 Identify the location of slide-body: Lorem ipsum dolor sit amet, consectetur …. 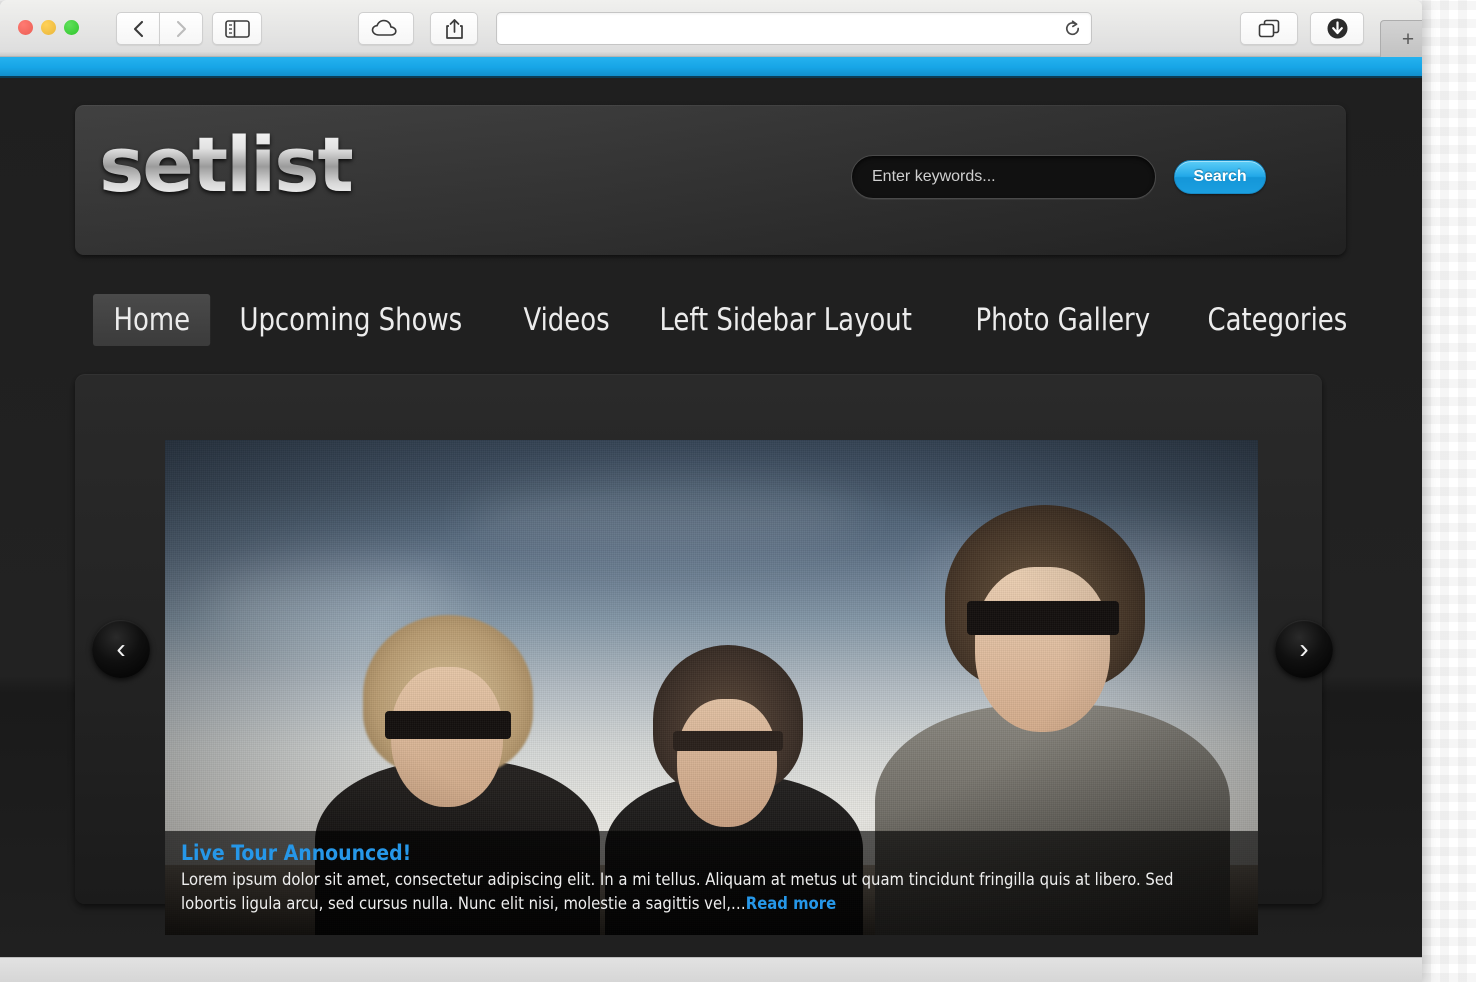
(691, 892).